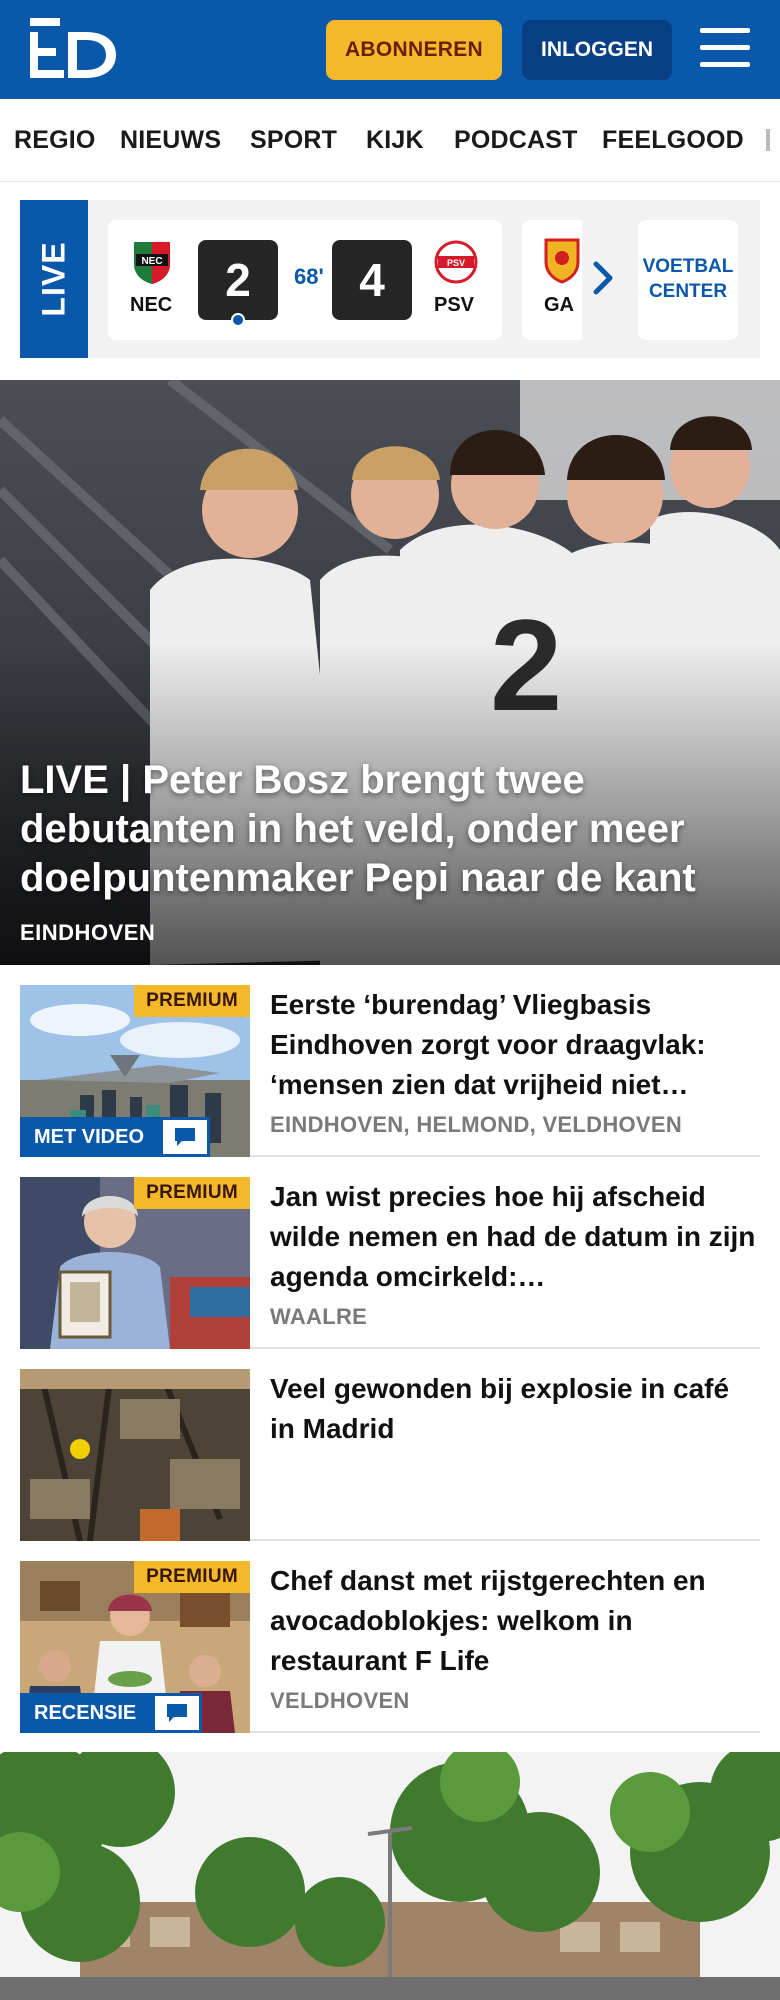 The image size is (780, 2000). I want to click on svg-text: NEC, so click(151, 261).